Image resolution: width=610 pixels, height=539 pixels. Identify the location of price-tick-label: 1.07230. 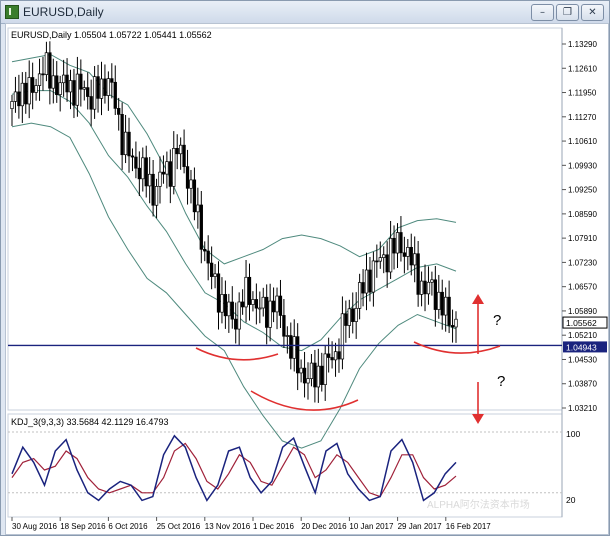
(582, 262).